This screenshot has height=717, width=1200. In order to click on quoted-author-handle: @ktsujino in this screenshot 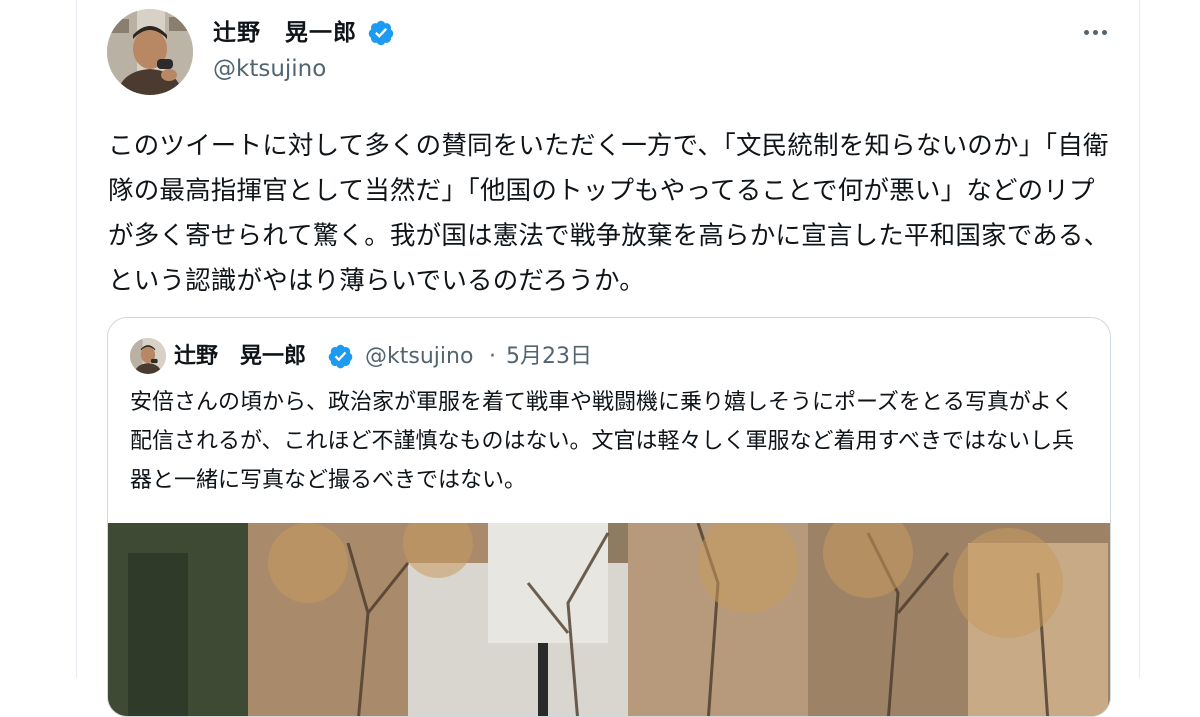, I will do `click(419, 356)`.